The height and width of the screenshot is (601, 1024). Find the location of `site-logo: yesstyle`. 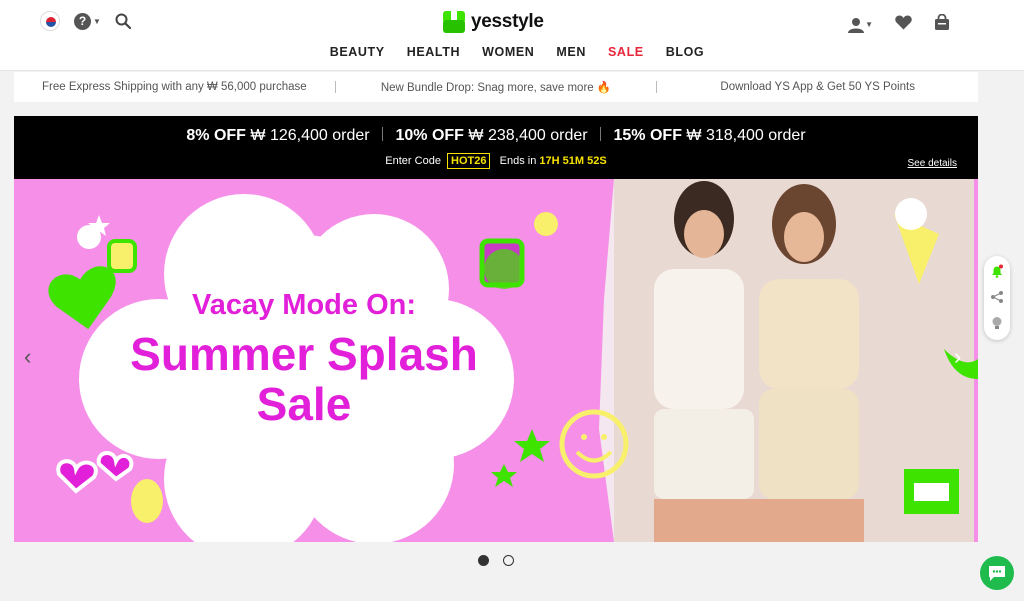

site-logo: yesstyle is located at coordinates (493, 22).